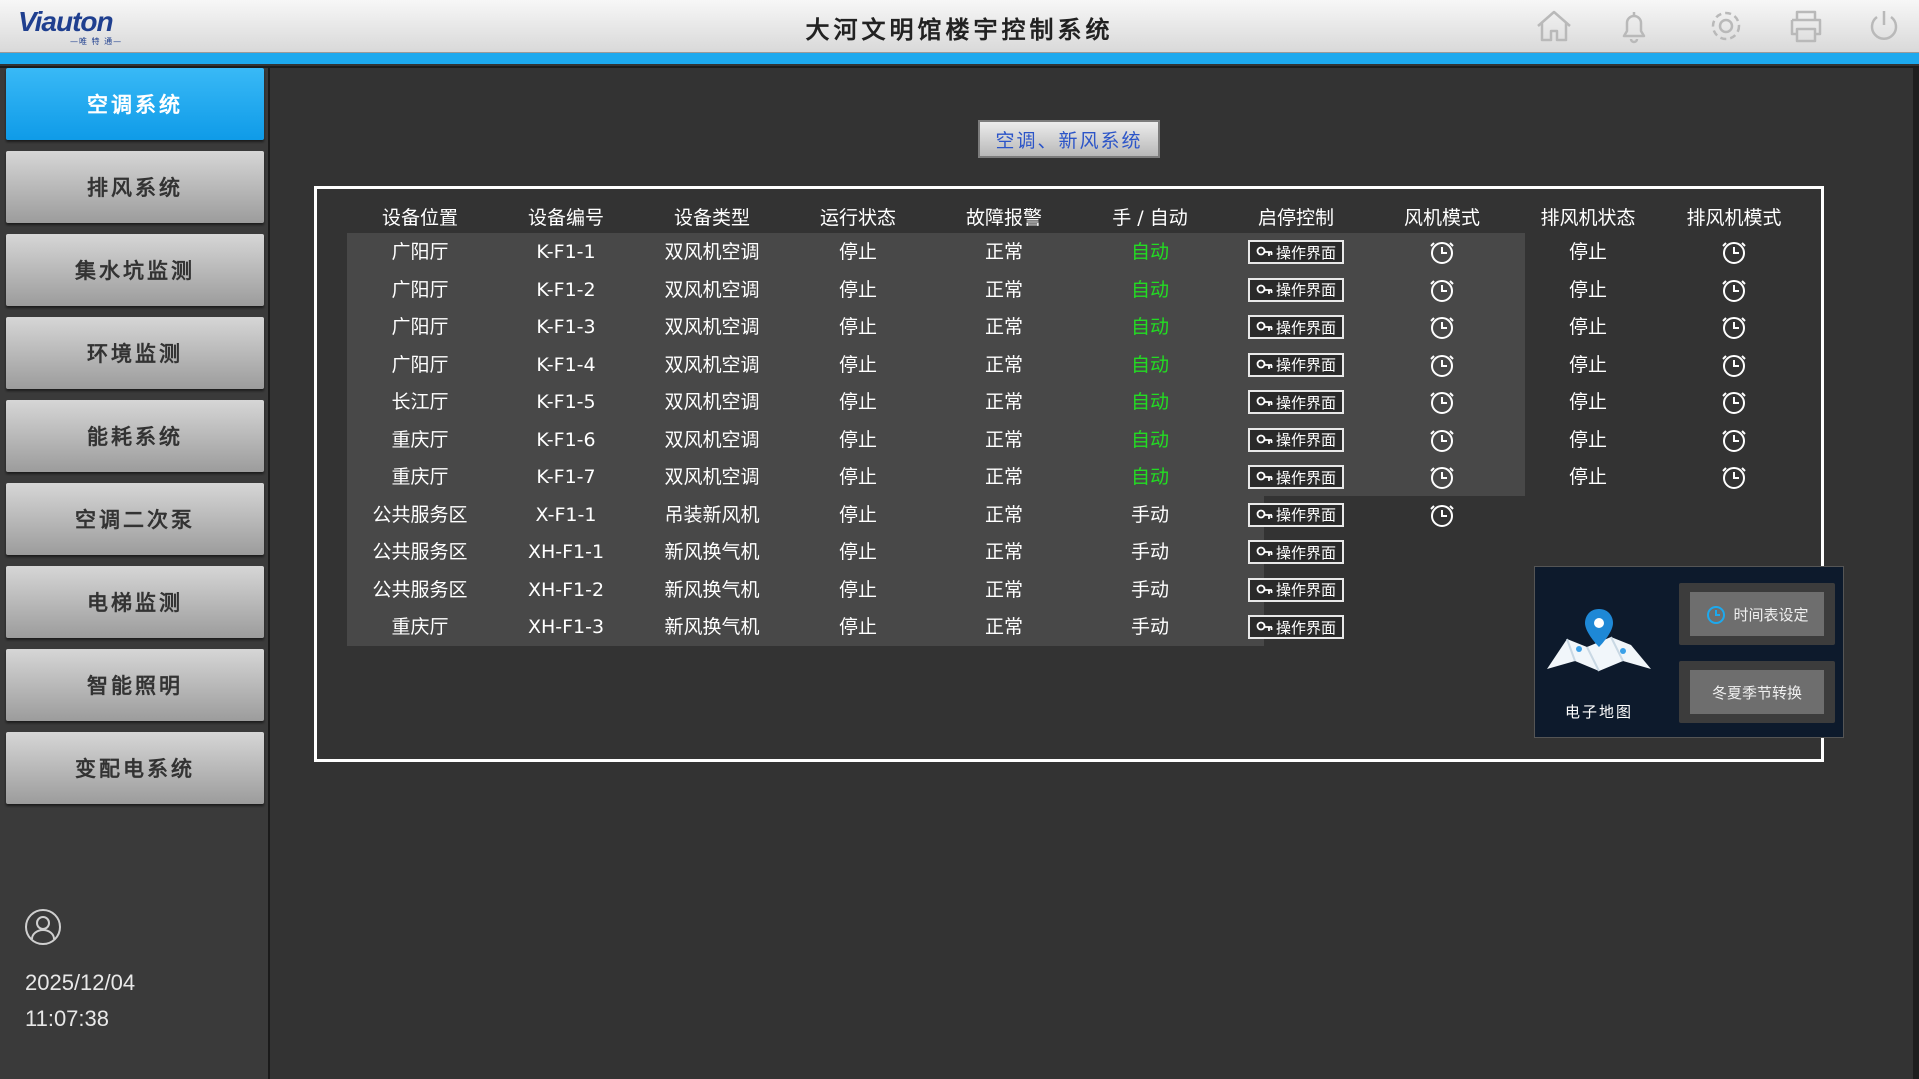  Describe the element at coordinates (1149, 552) in the screenshot. I see `cell-mode: 手动` at that location.